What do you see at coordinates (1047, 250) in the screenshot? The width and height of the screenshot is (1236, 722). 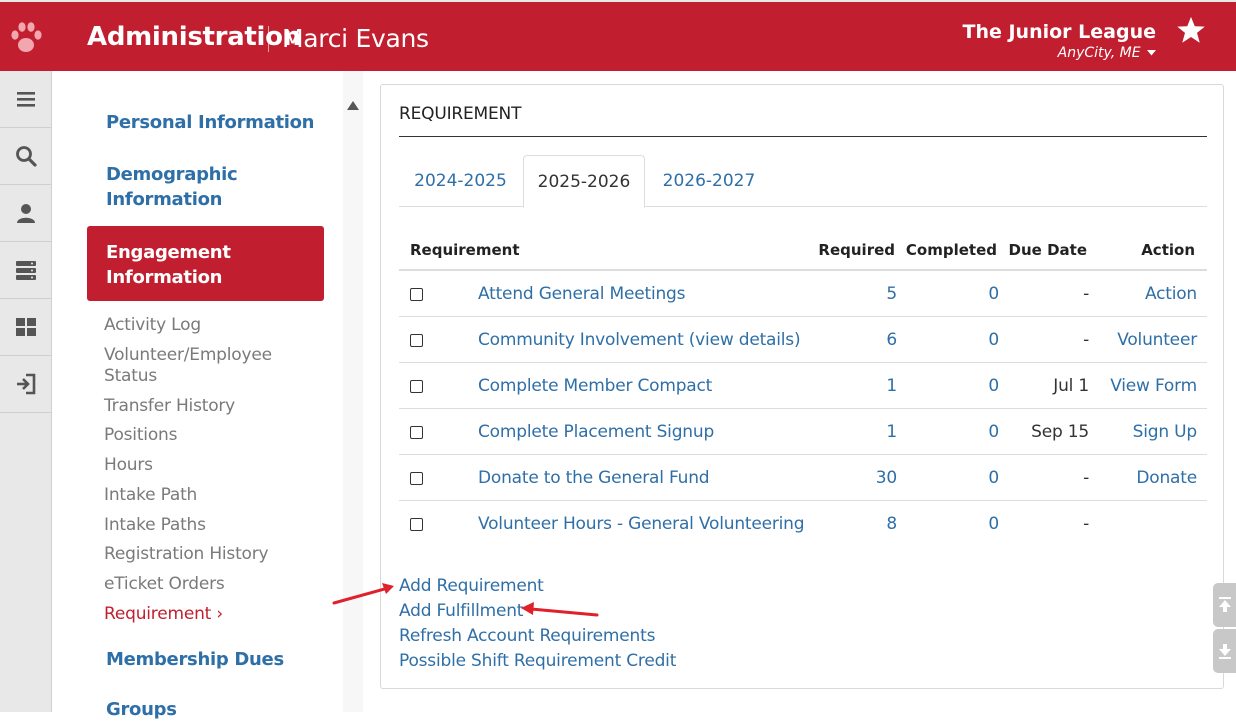 I see `col-due-date: Due Date` at bounding box center [1047, 250].